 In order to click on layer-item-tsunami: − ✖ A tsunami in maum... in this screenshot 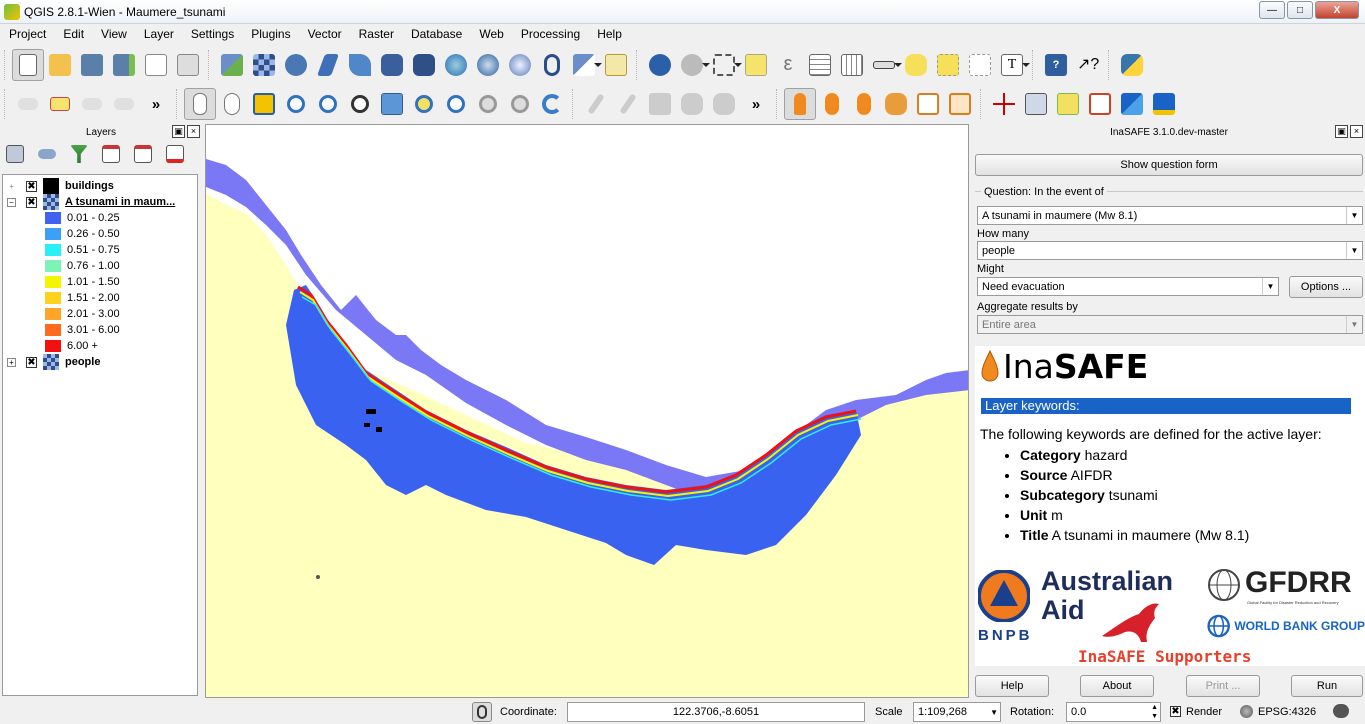, I will do `click(100, 202)`.